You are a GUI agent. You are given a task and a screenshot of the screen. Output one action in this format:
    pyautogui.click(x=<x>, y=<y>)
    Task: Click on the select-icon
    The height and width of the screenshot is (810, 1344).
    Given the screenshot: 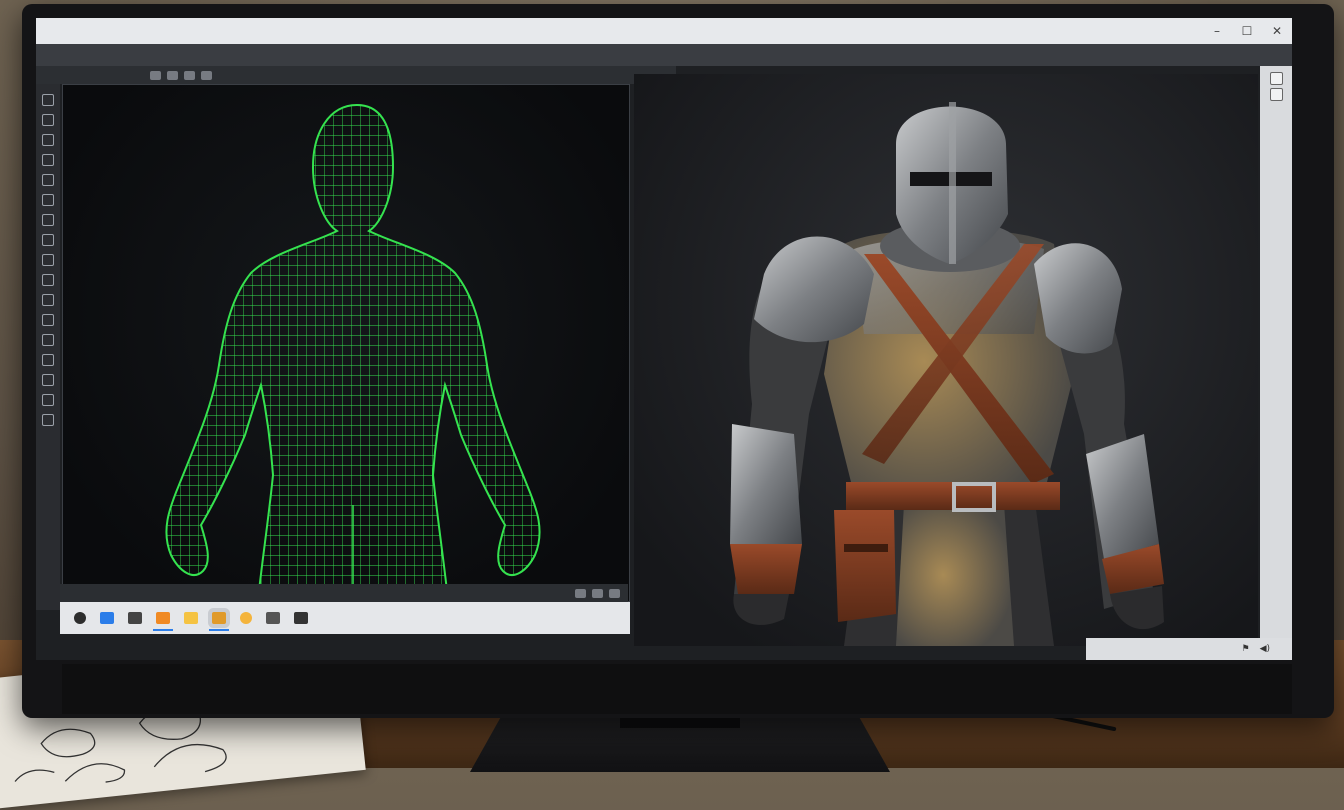 What is the action you would take?
    pyautogui.click(x=48, y=100)
    